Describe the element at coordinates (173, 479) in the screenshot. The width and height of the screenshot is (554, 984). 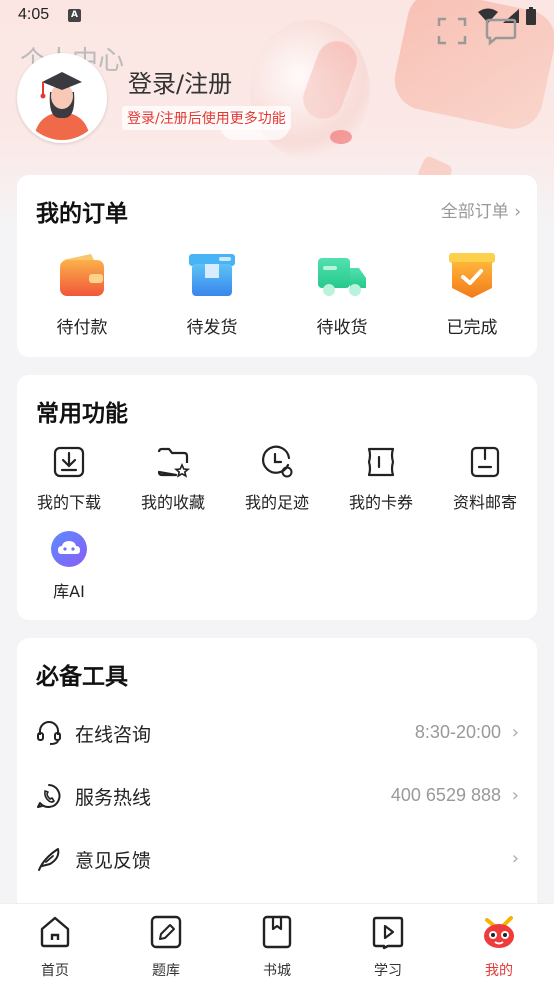
I see `func-my-favorites: 我的收藏` at that location.